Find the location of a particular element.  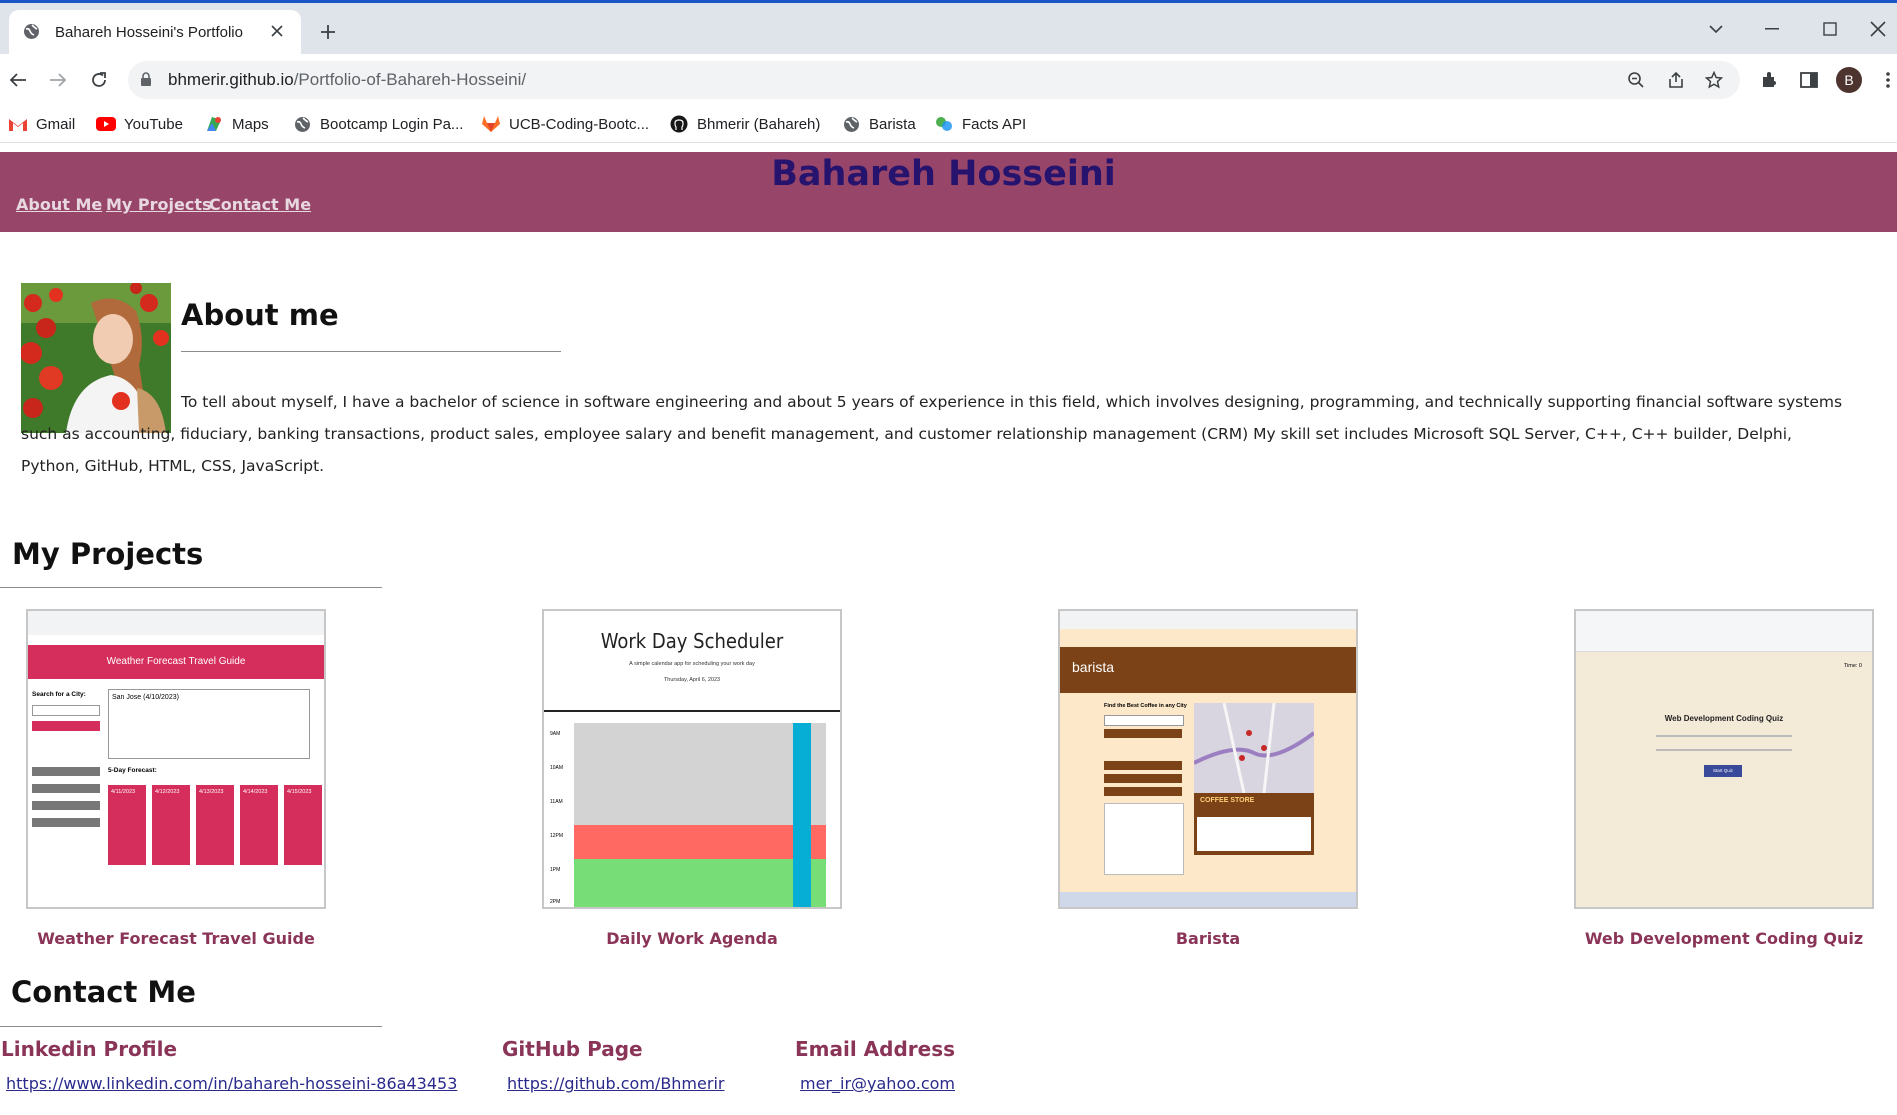

thumb-title: Work Day Scheduler is located at coordinates (692, 641).